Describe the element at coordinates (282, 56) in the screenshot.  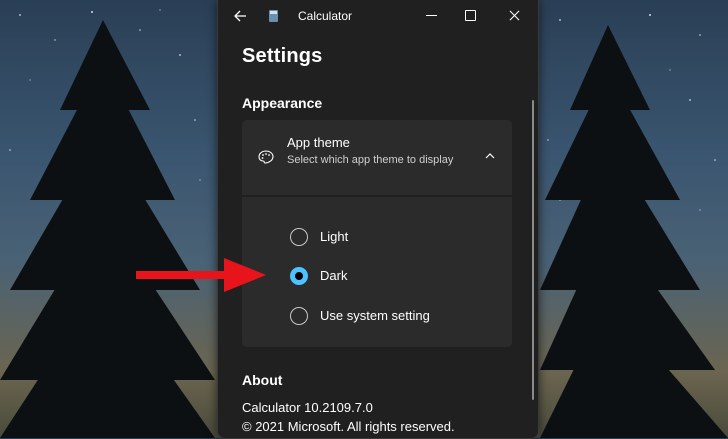
I see `page-title: Settings` at that location.